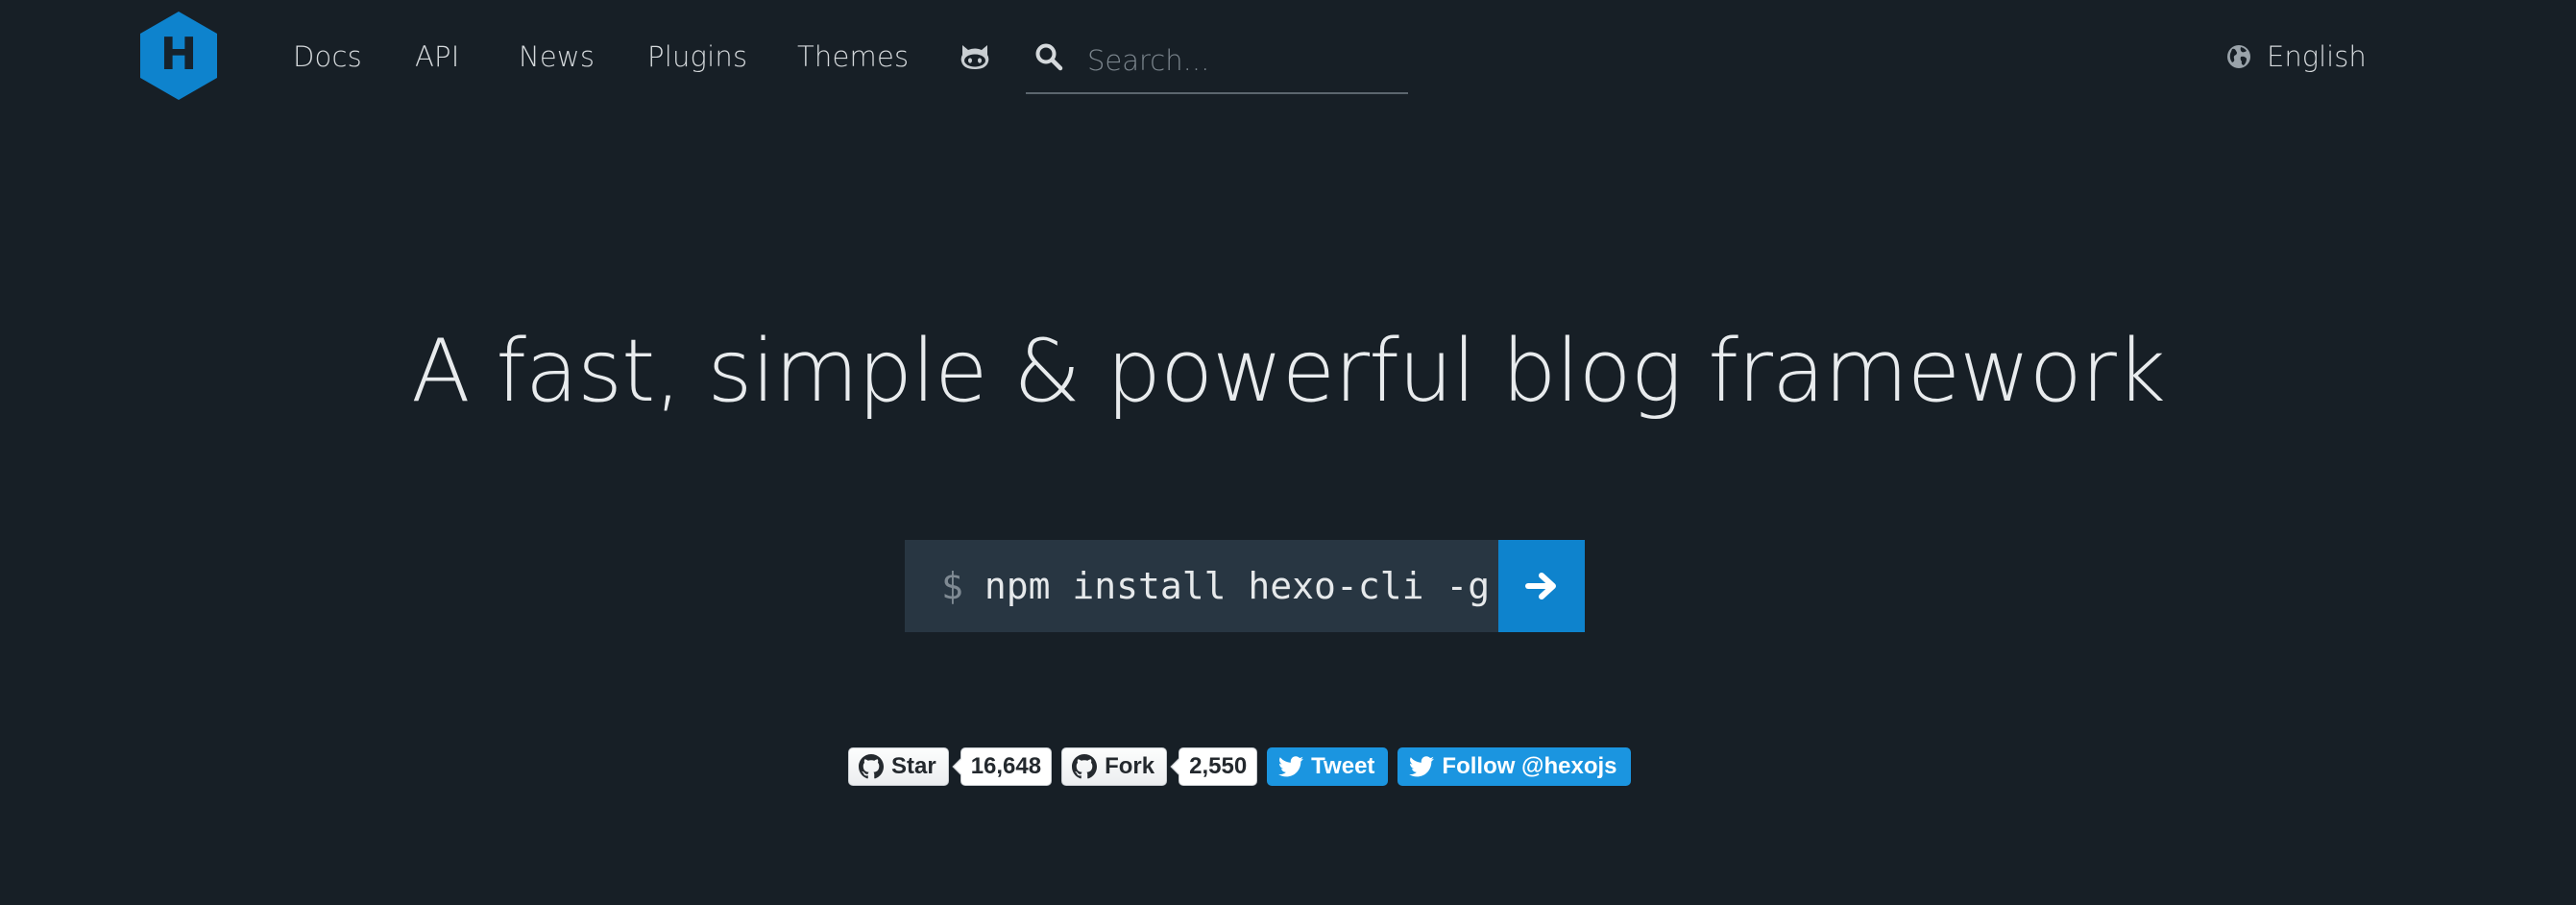 The width and height of the screenshot is (2576, 905). What do you see at coordinates (437, 57) in the screenshot?
I see `nav-api: API` at bounding box center [437, 57].